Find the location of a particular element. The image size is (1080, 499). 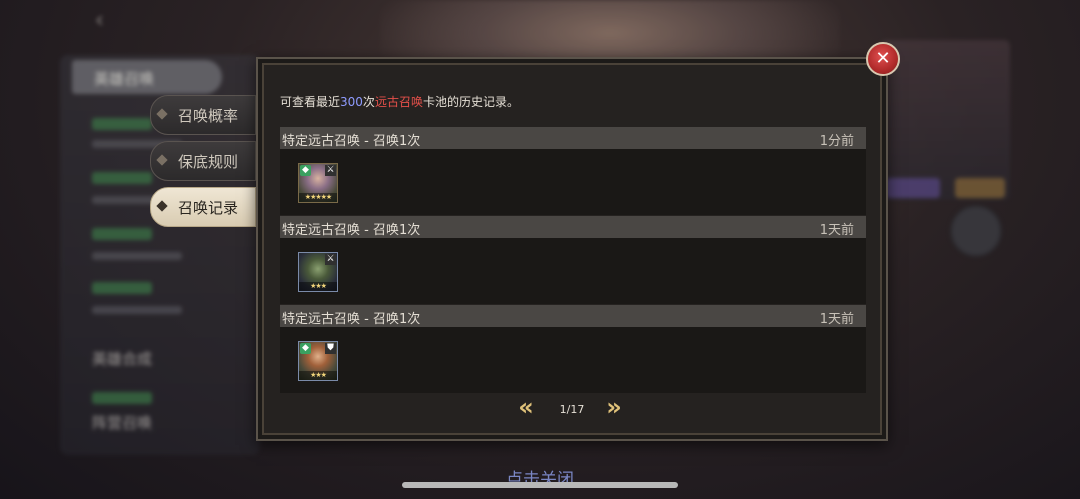

tab-pity-rules: 保底规则 is located at coordinates (203, 161).